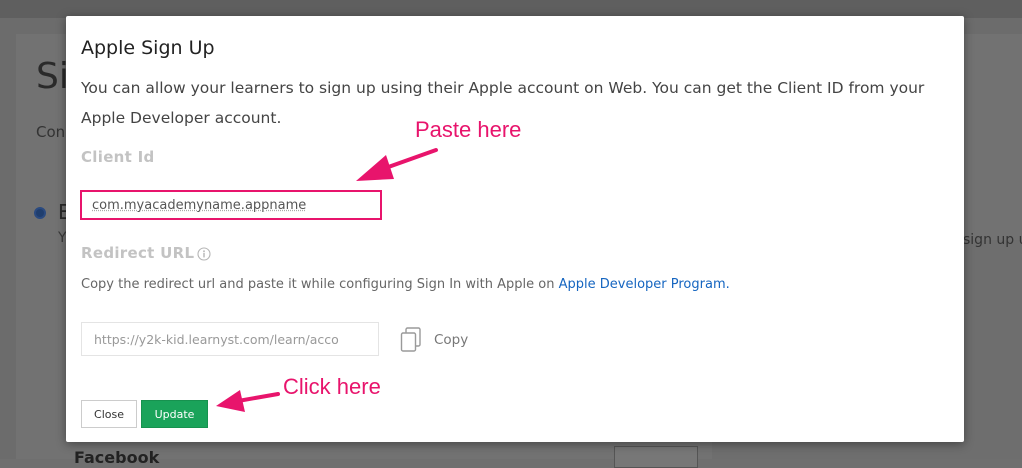 This screenshot has width=1022, height=468. Describe the element at coordinates (204, 254) in the screenshot. I see `info-circle-icon` at that location.